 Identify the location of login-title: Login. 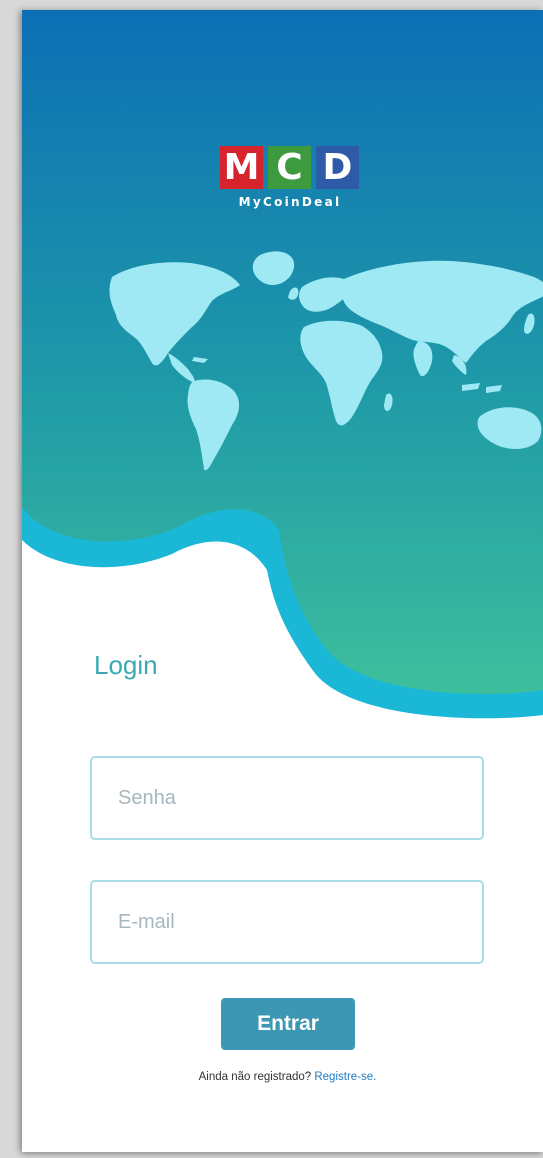
(126, 665).